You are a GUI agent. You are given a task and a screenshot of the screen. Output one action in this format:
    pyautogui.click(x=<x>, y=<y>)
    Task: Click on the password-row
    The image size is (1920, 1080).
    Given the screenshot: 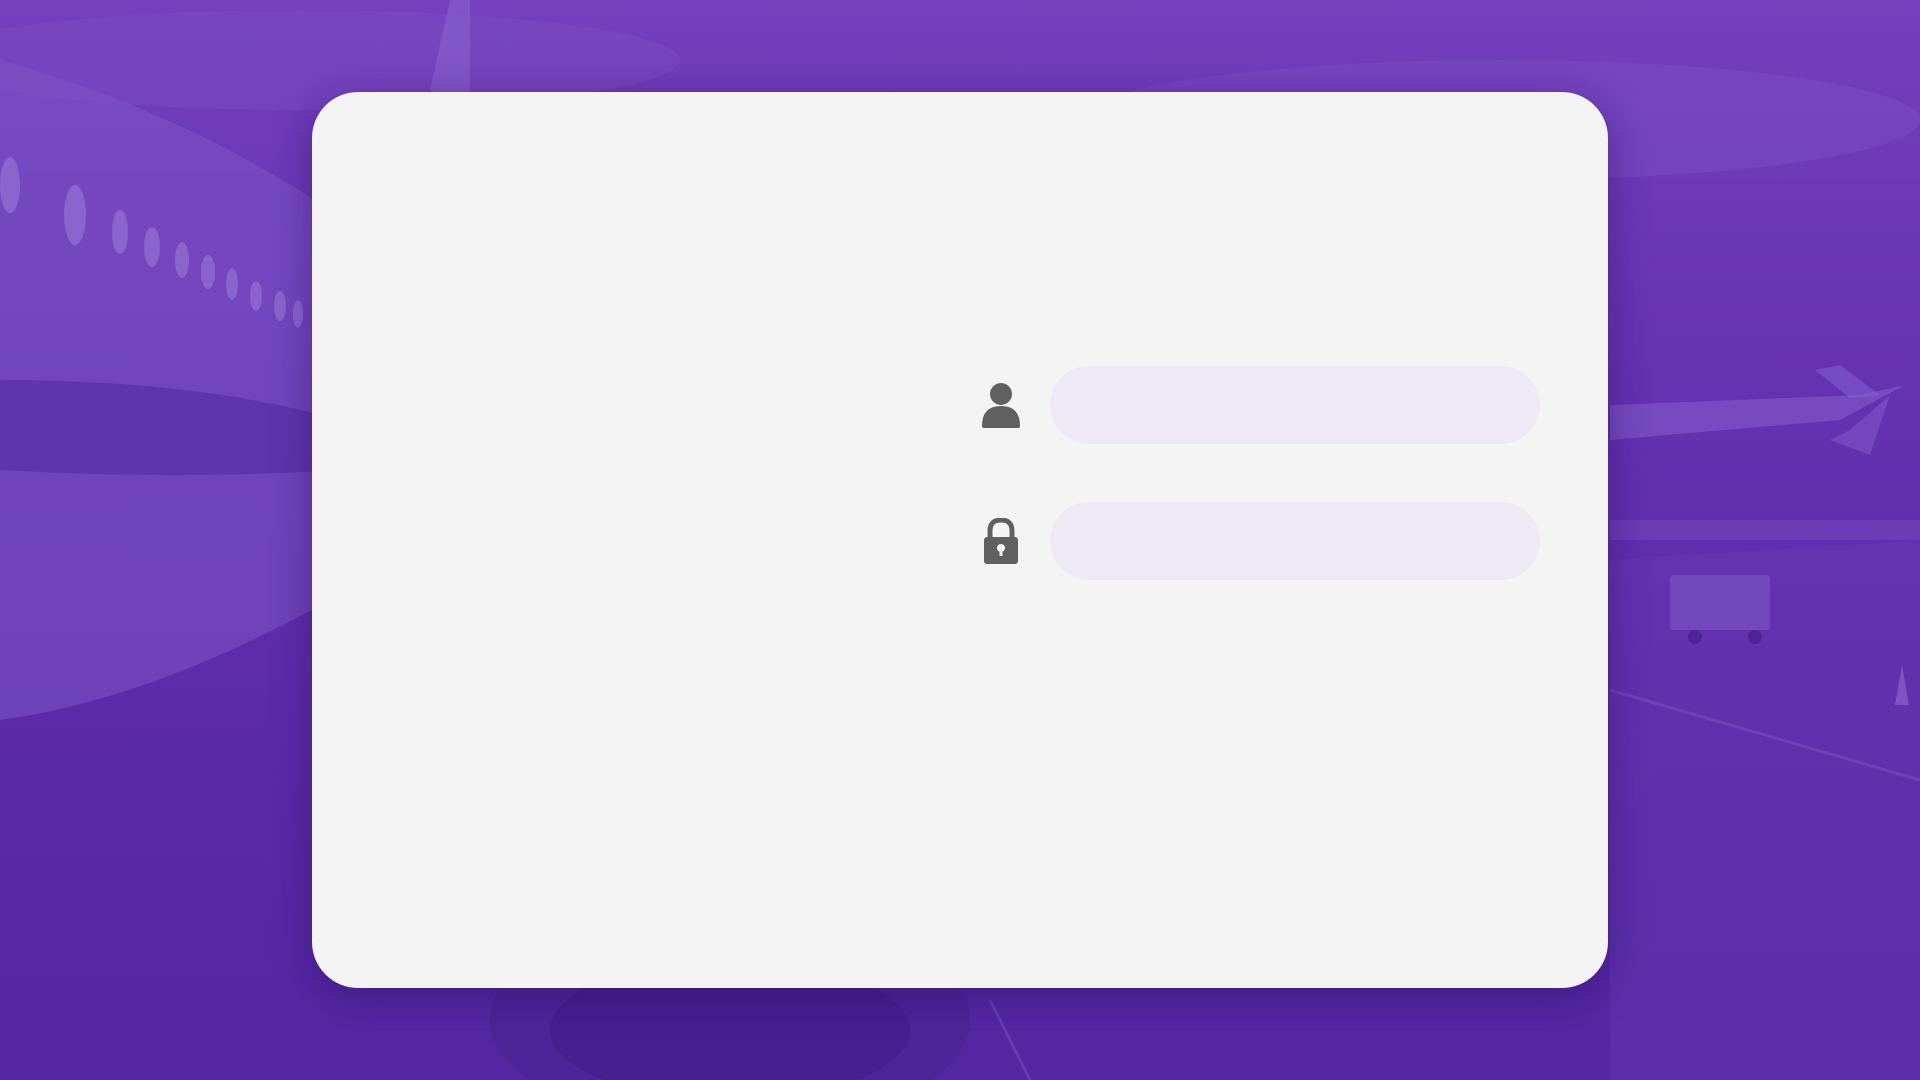 What is the action you would take?
    pyautogui.click(x=1260, y=541)
    